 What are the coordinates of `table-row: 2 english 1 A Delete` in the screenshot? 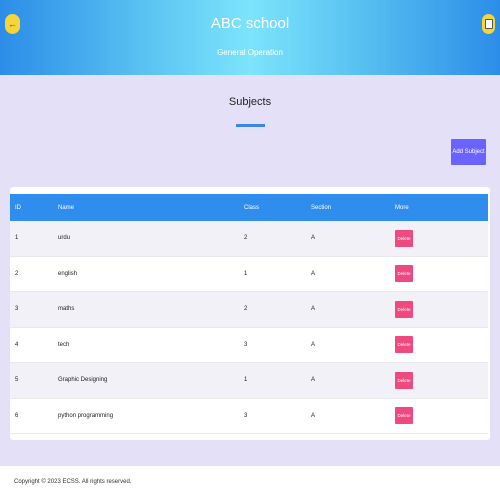 It's located at (249, 274).